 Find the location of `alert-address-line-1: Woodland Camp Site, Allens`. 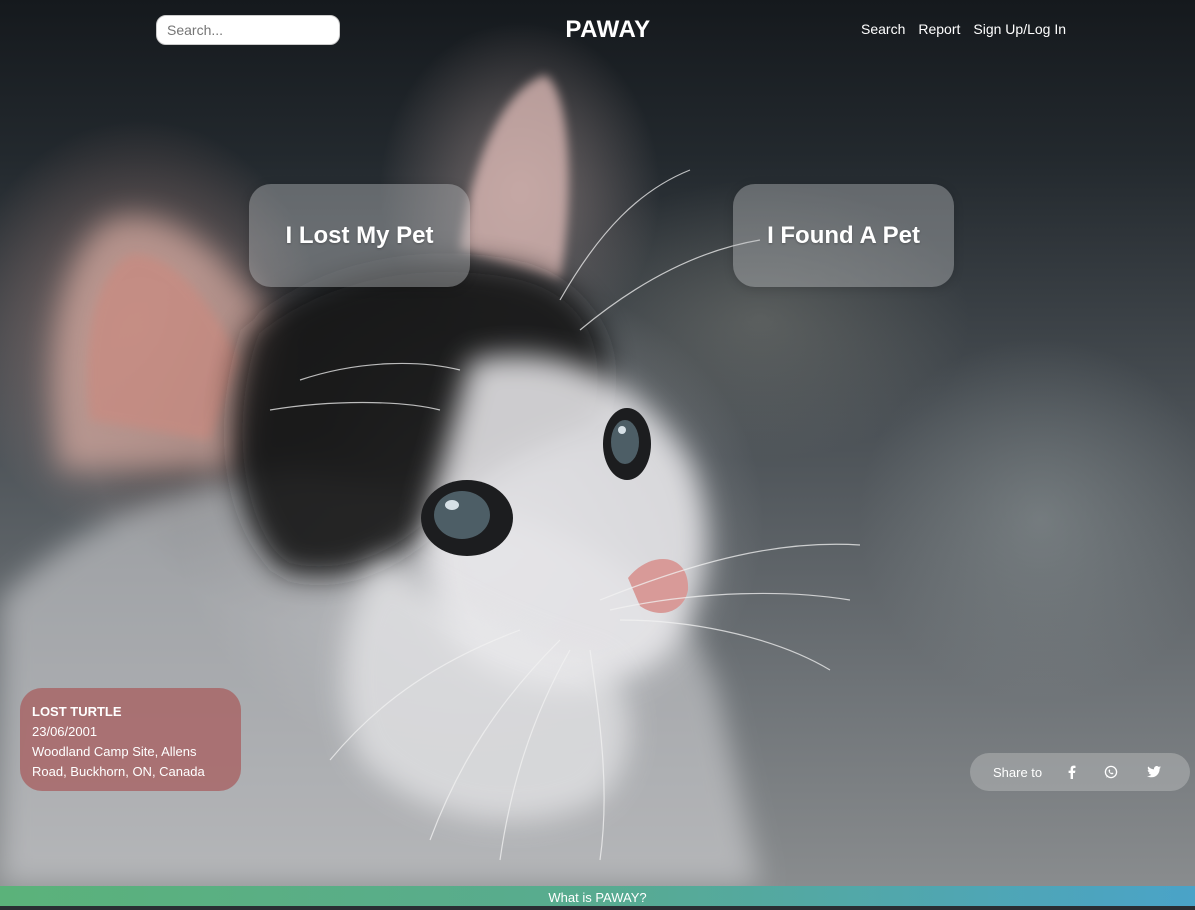

alert-address-line-1: Woodland Camp Site, Allens is located at coordinates (114, 751).